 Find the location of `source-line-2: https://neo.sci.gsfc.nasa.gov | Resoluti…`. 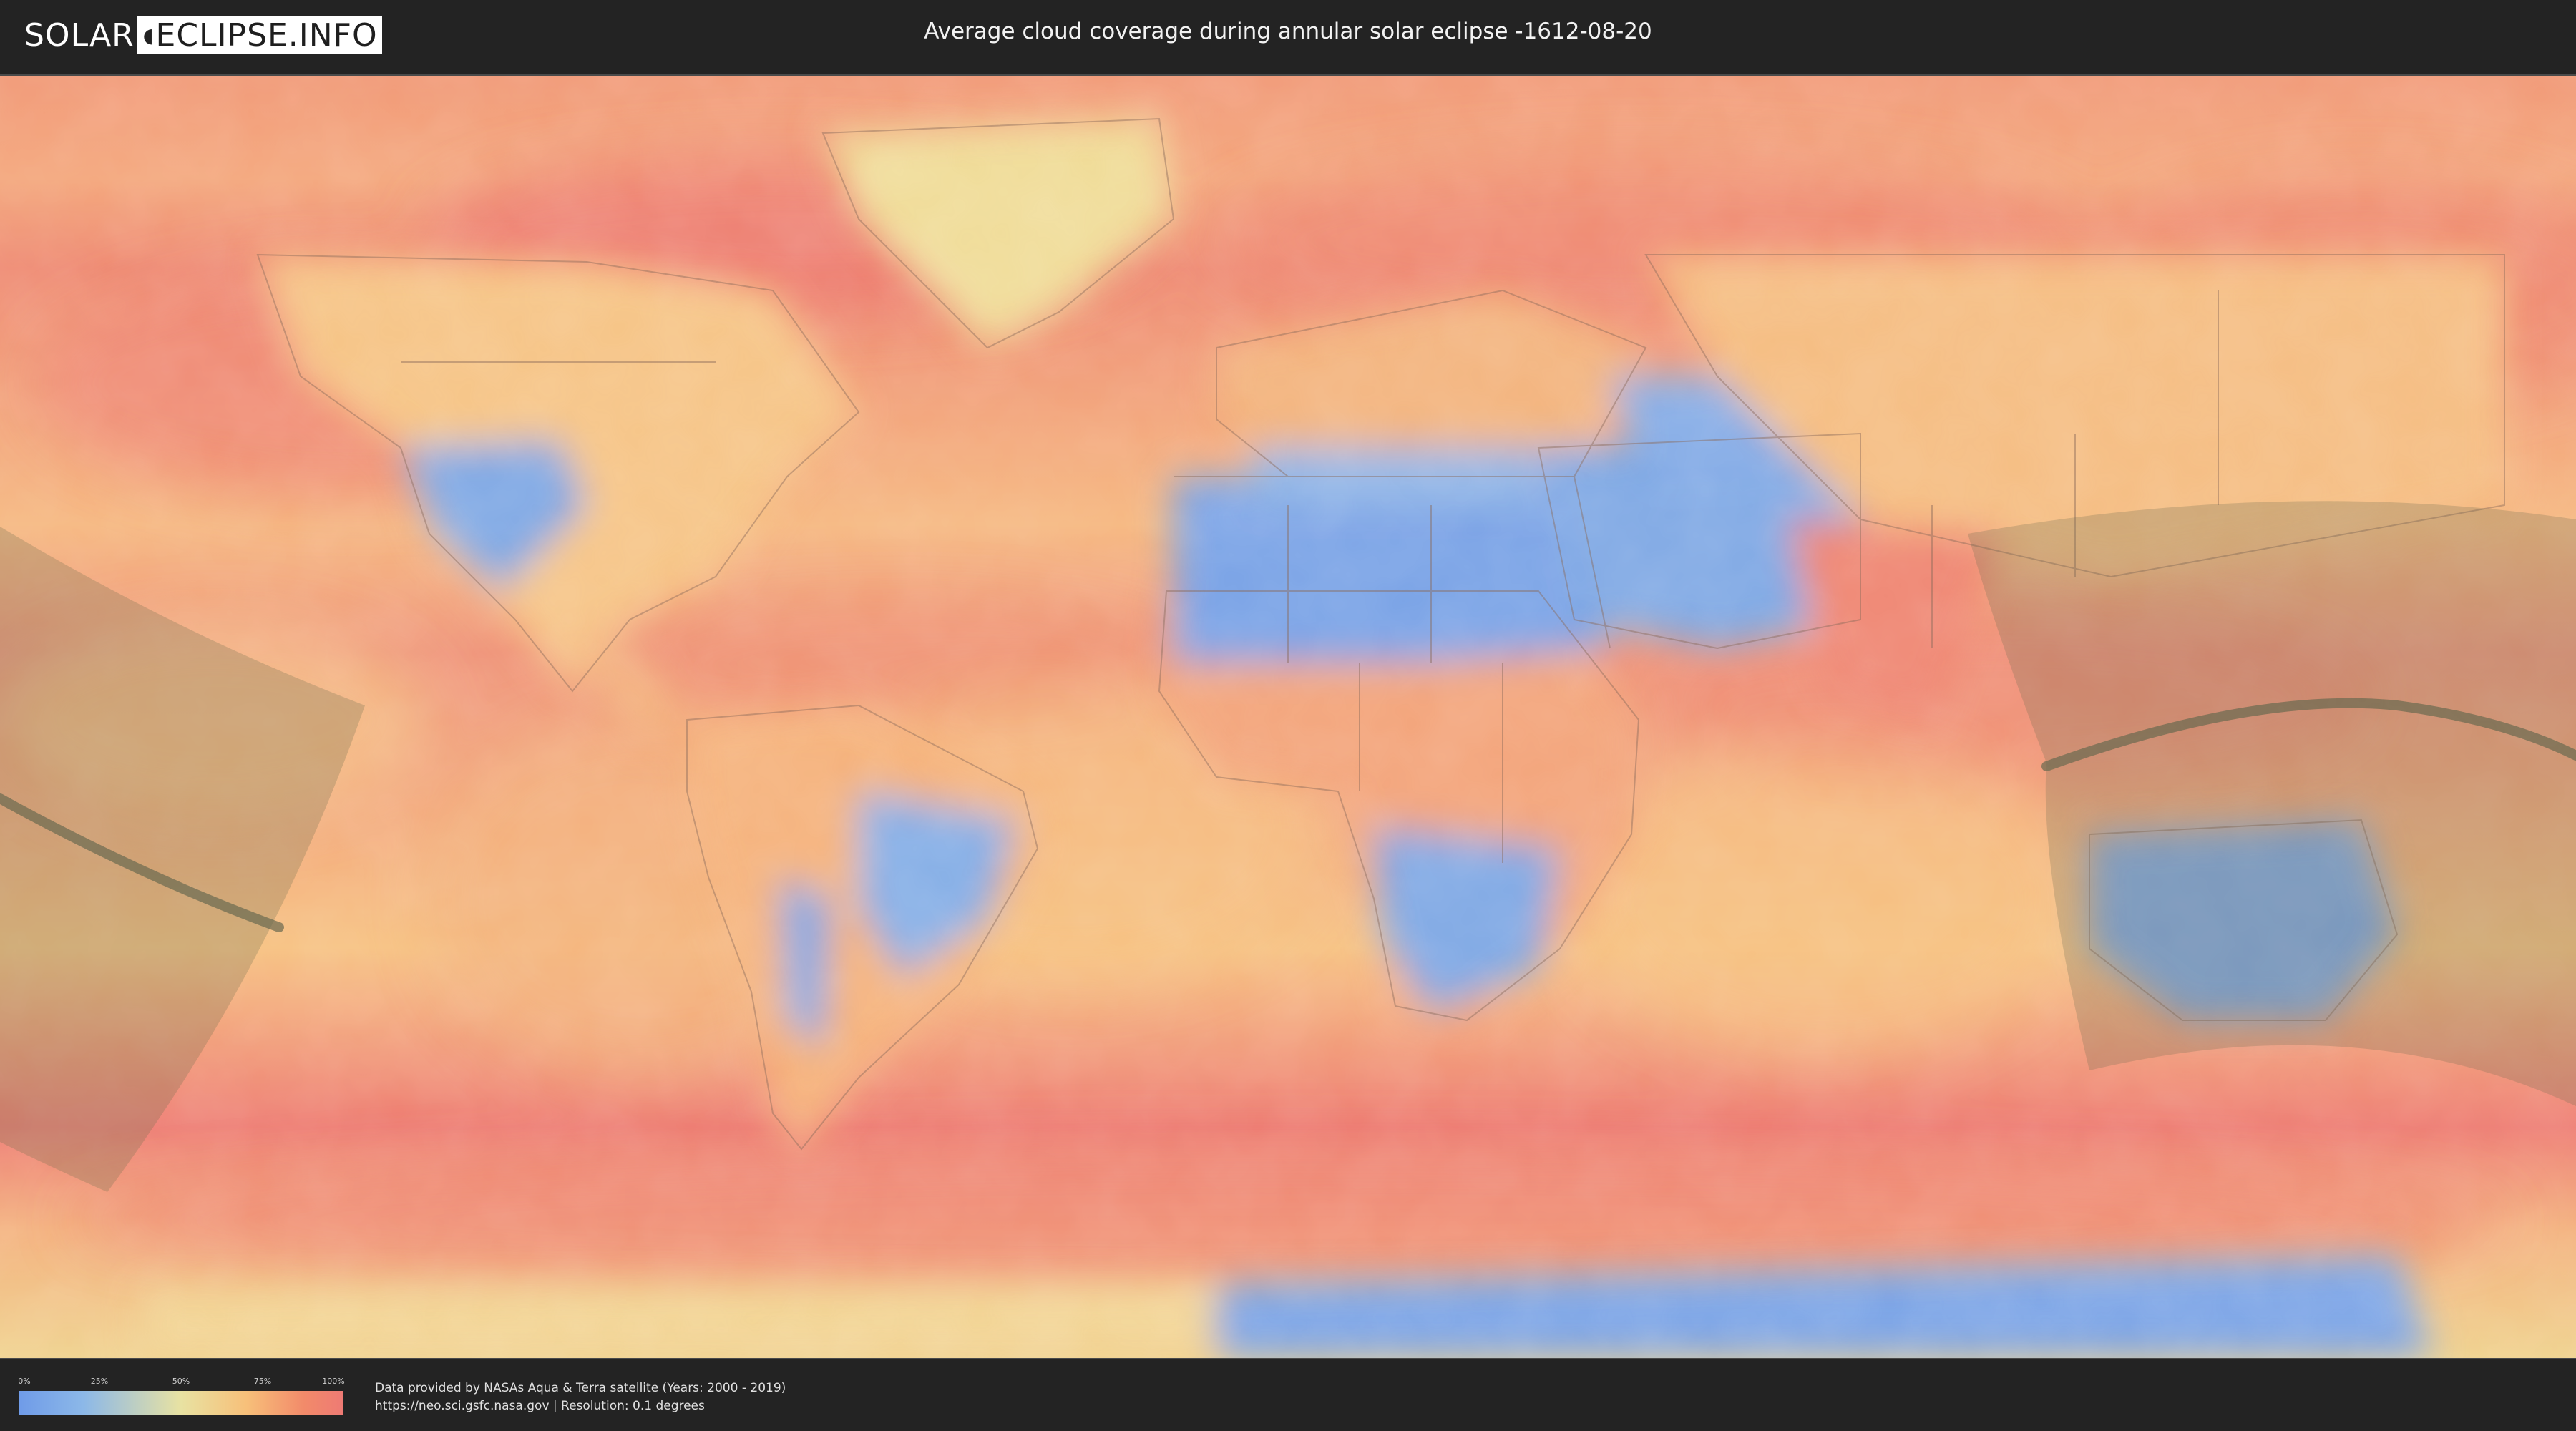

source-line-2: https://neo.sci.gsfc.nasa.gov | Resoluti… is located at coordinates (580, 1406).